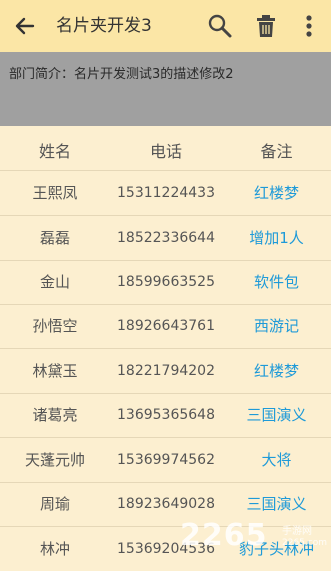 This screenshot has width=331, height=571. Describe the element at coordinates (276, 151) in the screenshot. I see `header-note: 备注` at that location.